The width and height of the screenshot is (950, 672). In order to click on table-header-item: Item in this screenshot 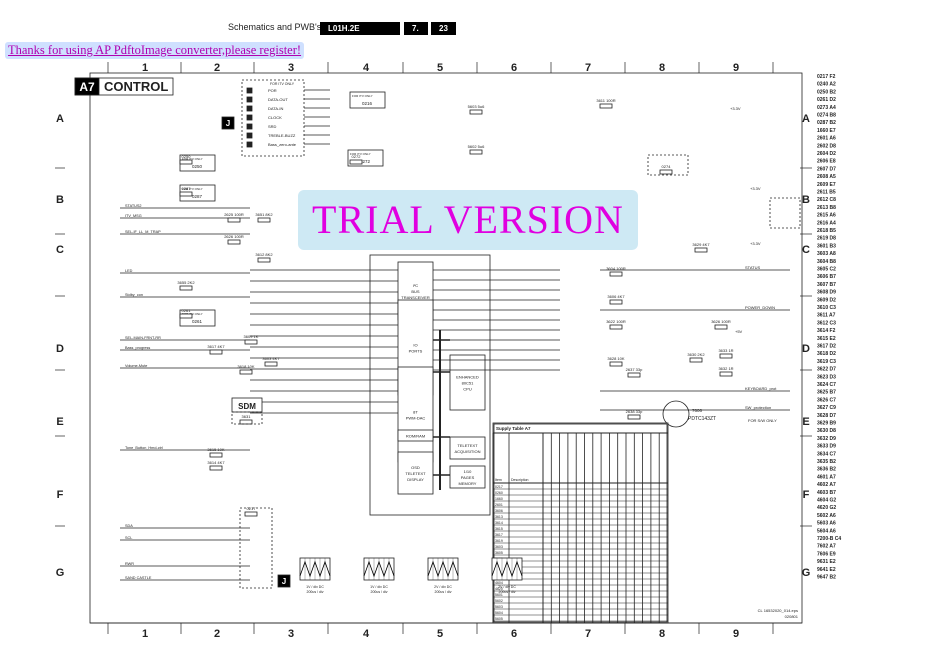, I will do `click(498, 480)`.